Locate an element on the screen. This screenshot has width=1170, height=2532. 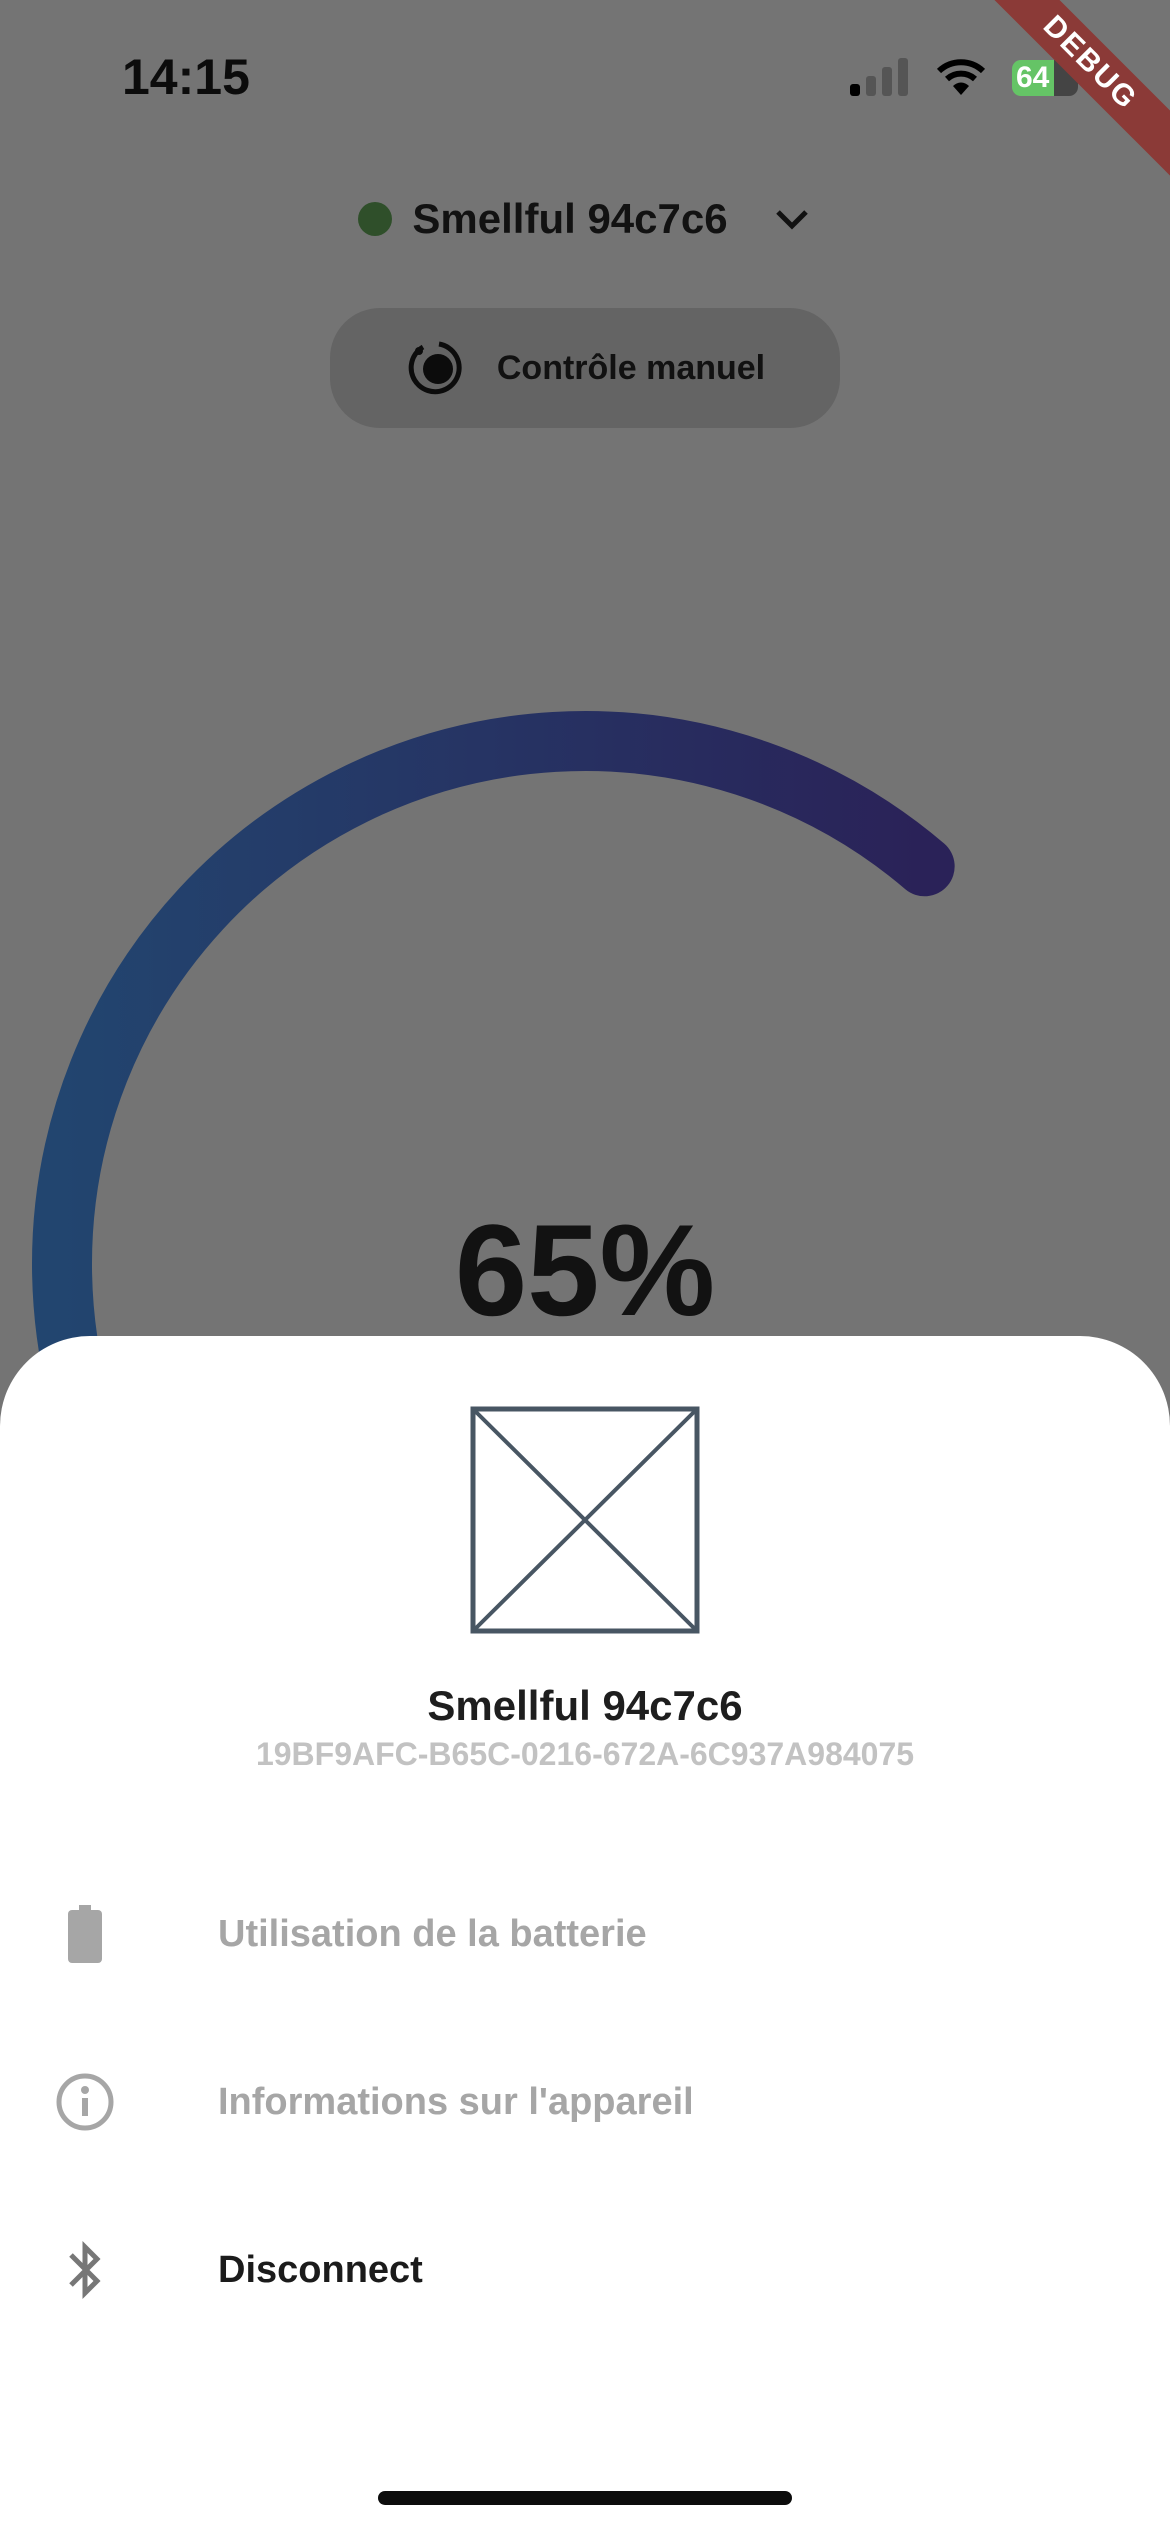
battery-icon is located at coordinates (85, 1934).